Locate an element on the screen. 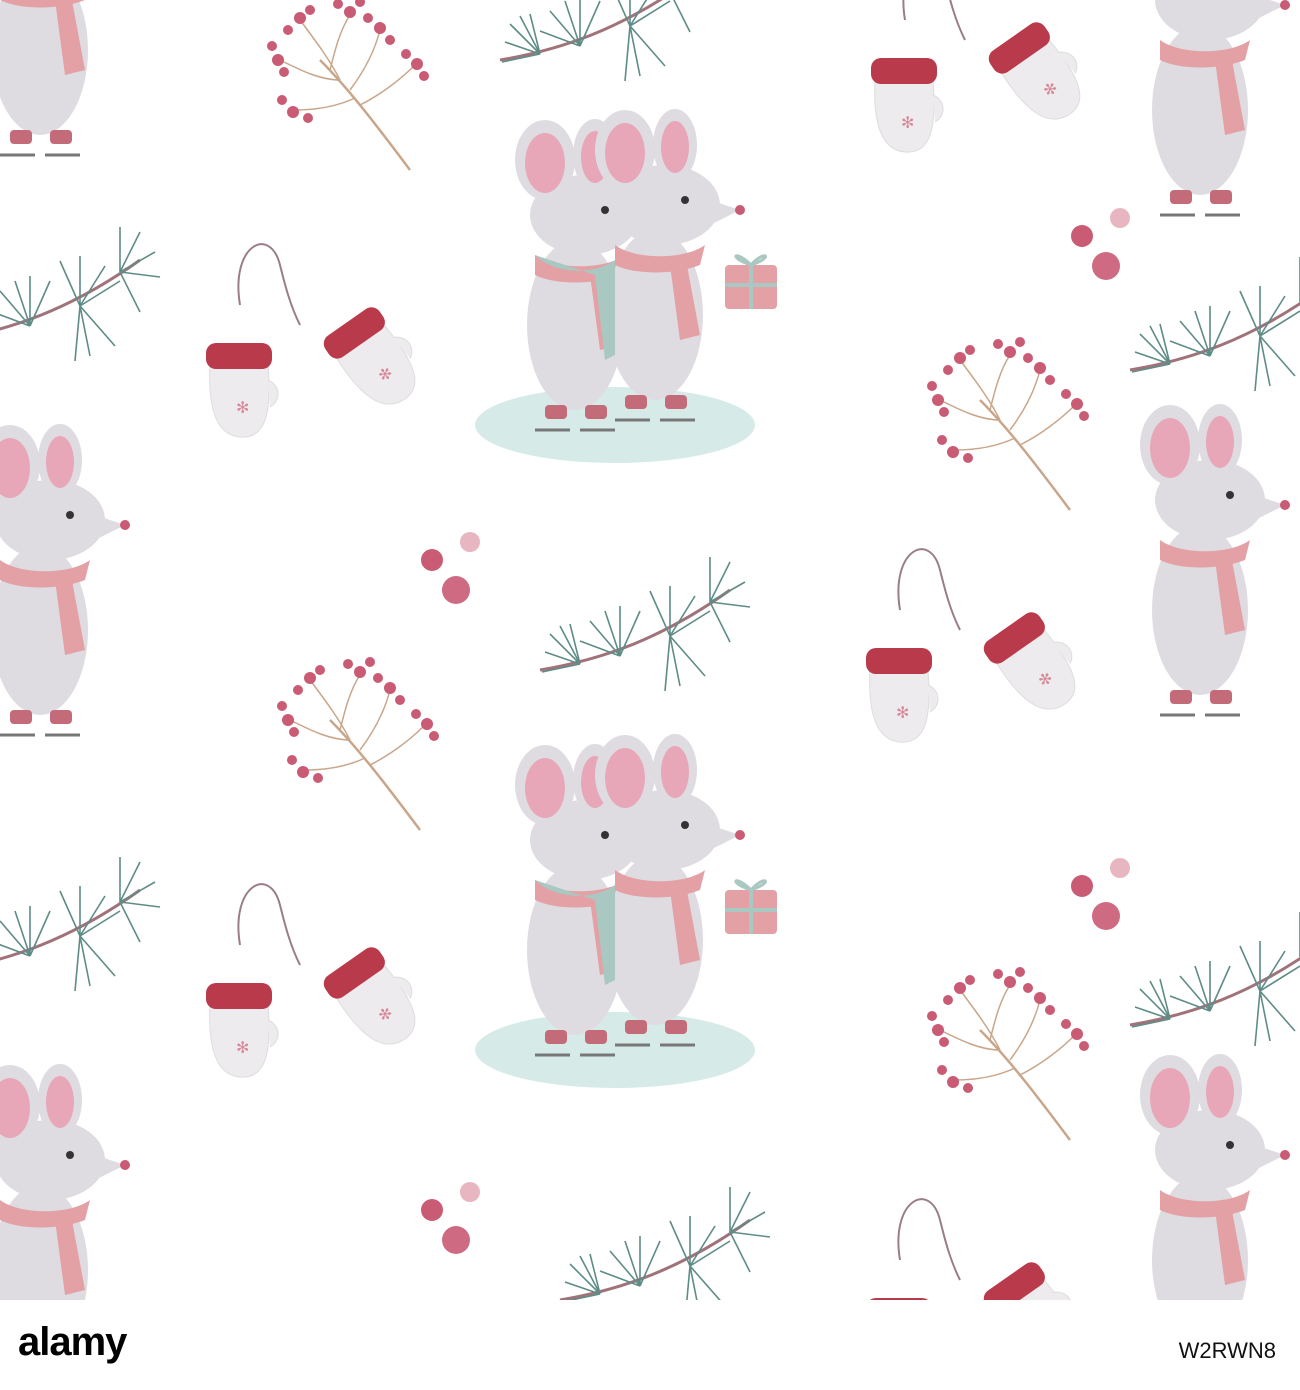 This screenshot has width=1300, height=1390. alamy-logo: alamy is located at coordinates (72, 1342).